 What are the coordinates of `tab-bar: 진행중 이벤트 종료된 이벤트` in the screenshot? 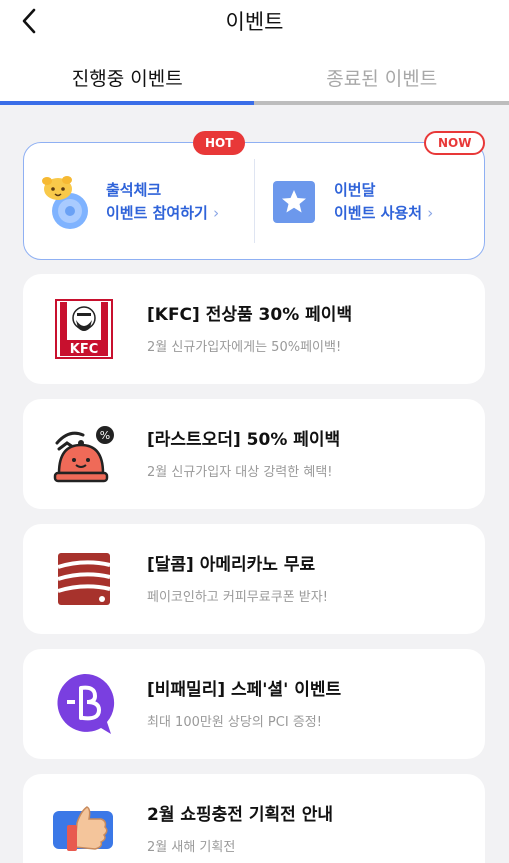 It's located at (254, 79).